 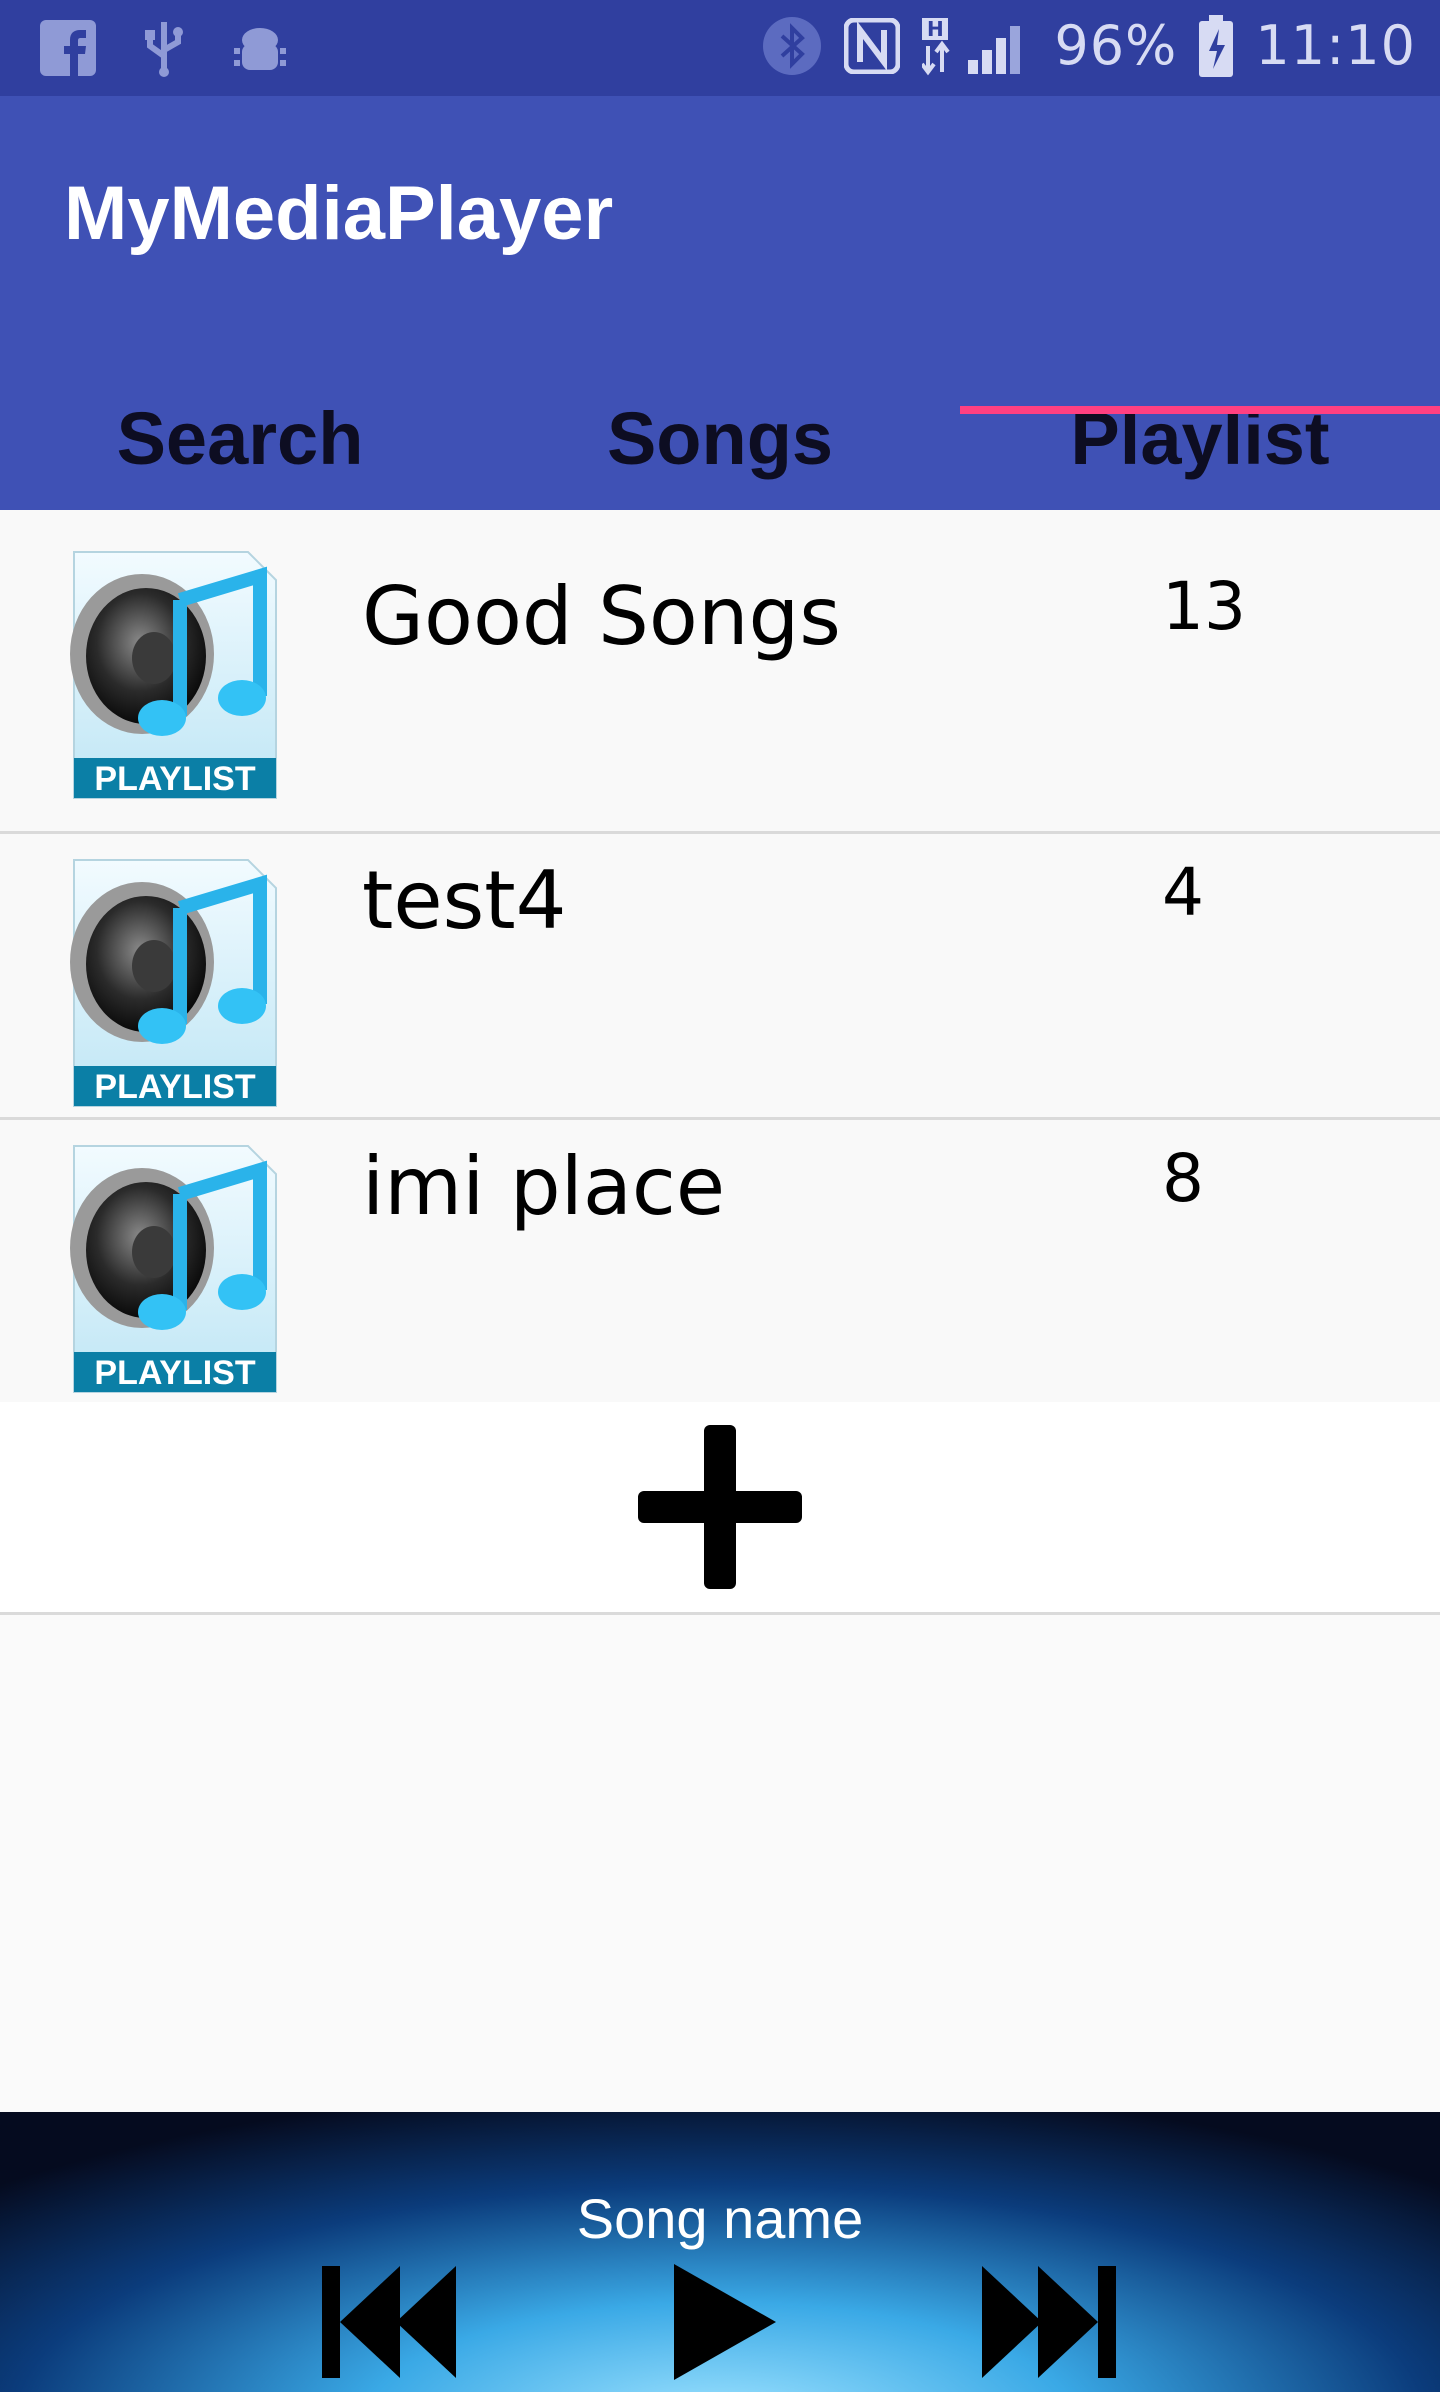 I want to click on playlist-name: imi place, so click(x=544, y=1186).